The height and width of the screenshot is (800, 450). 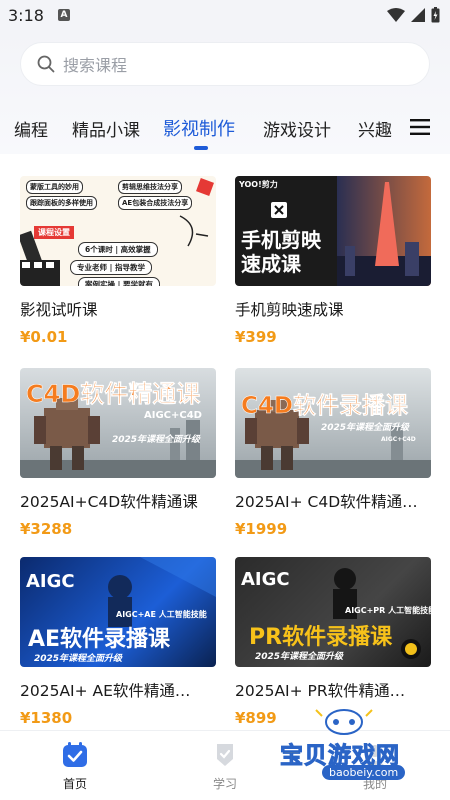 I want to click on course-price: ¥1999, so click(x=261, y=529).